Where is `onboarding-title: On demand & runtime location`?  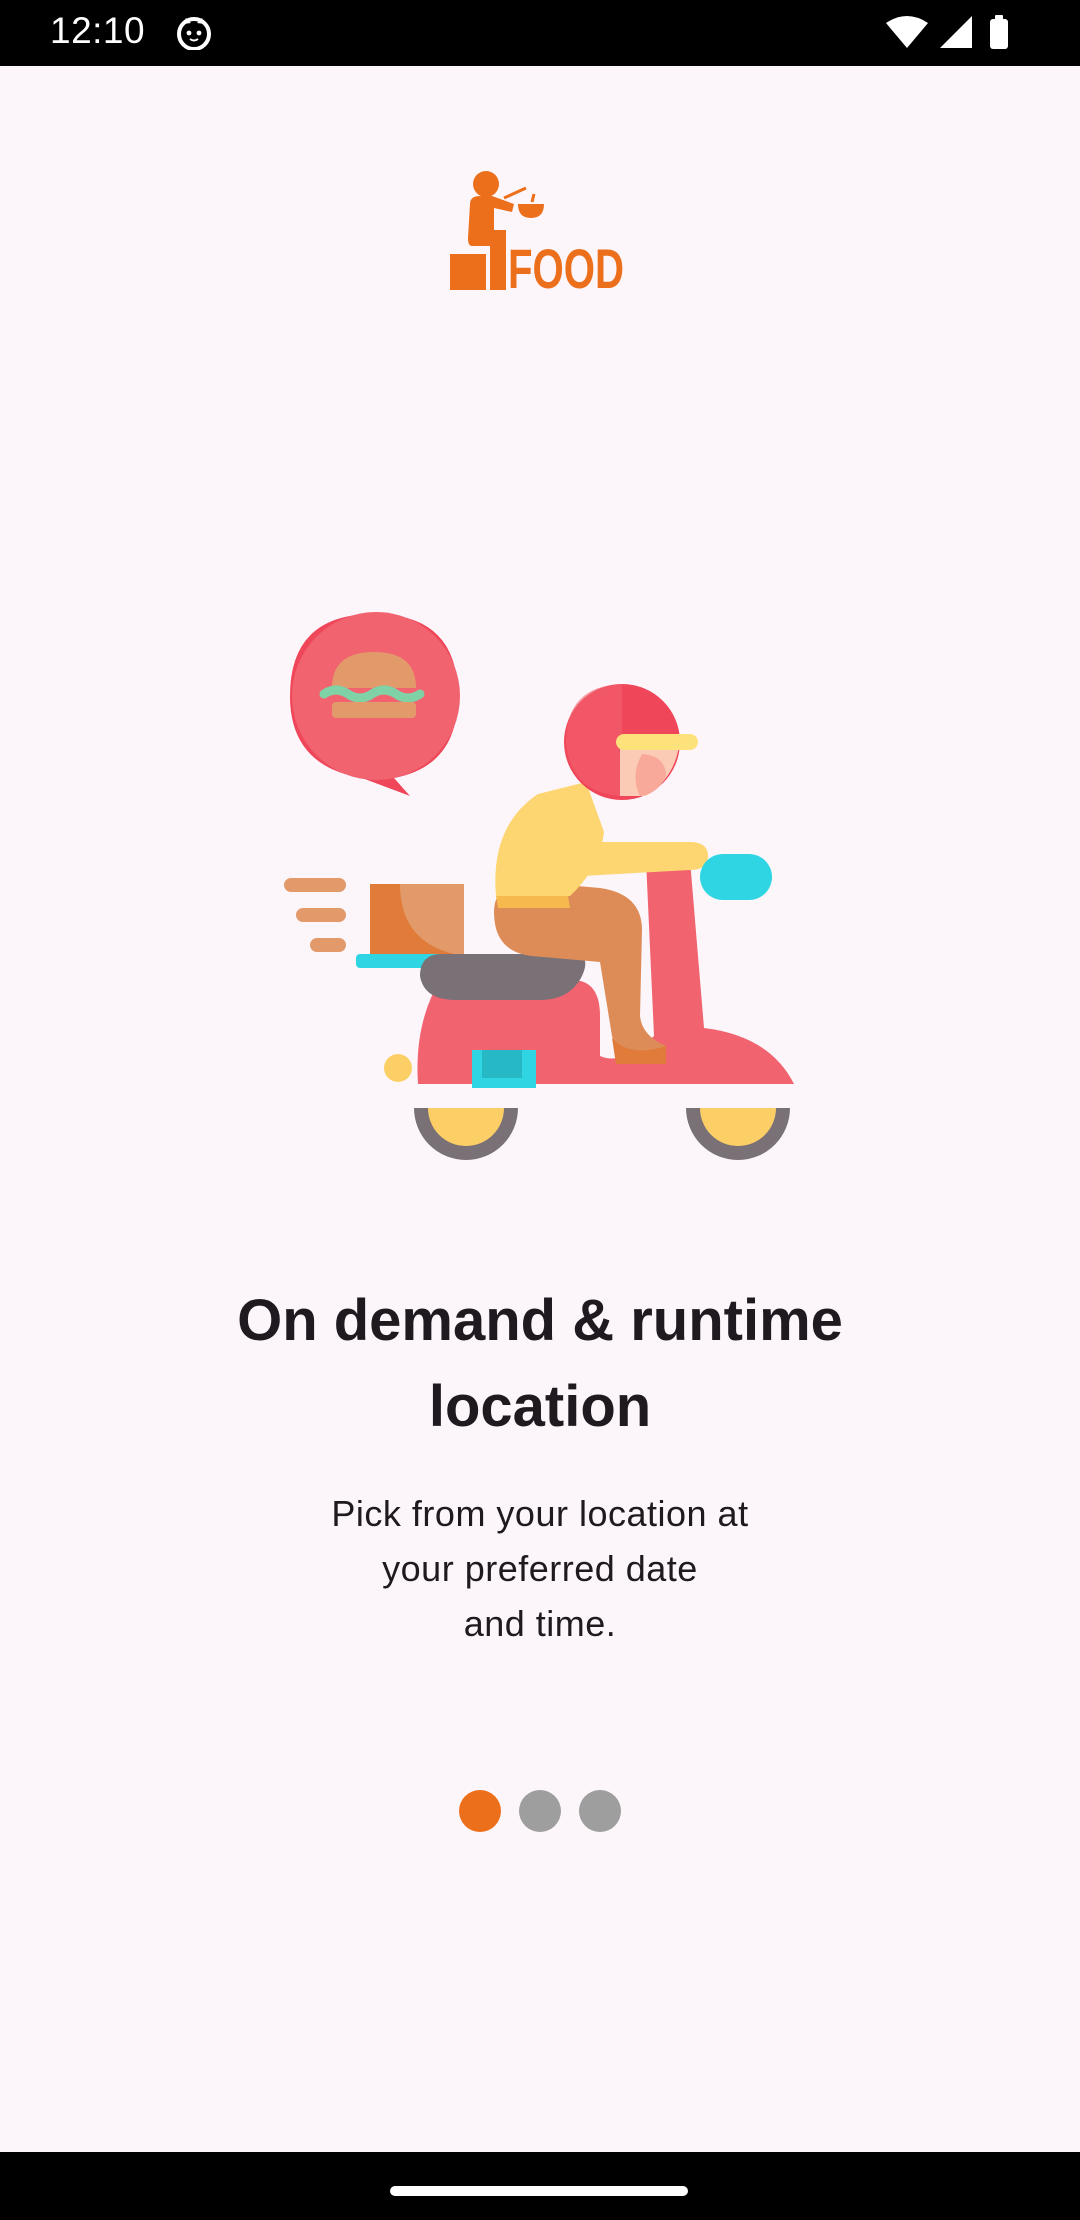
onboarding-title: On demand & runtime location is located at coordinates (540, 1363).